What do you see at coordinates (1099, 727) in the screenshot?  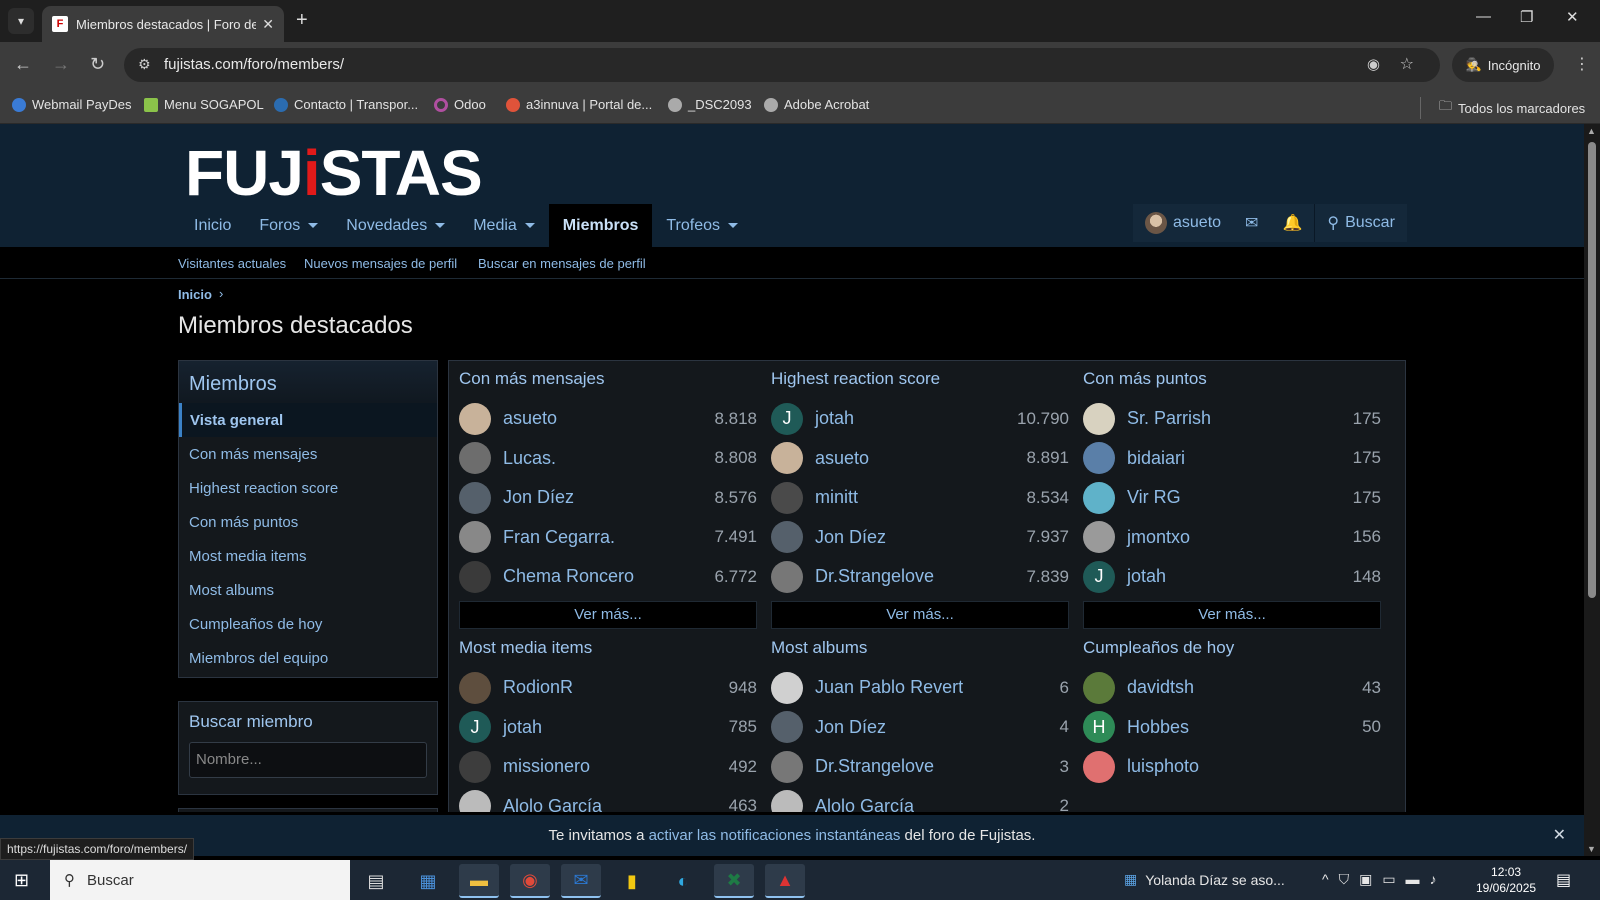 I see `avatar: H` at bounding box center [1099, 727].